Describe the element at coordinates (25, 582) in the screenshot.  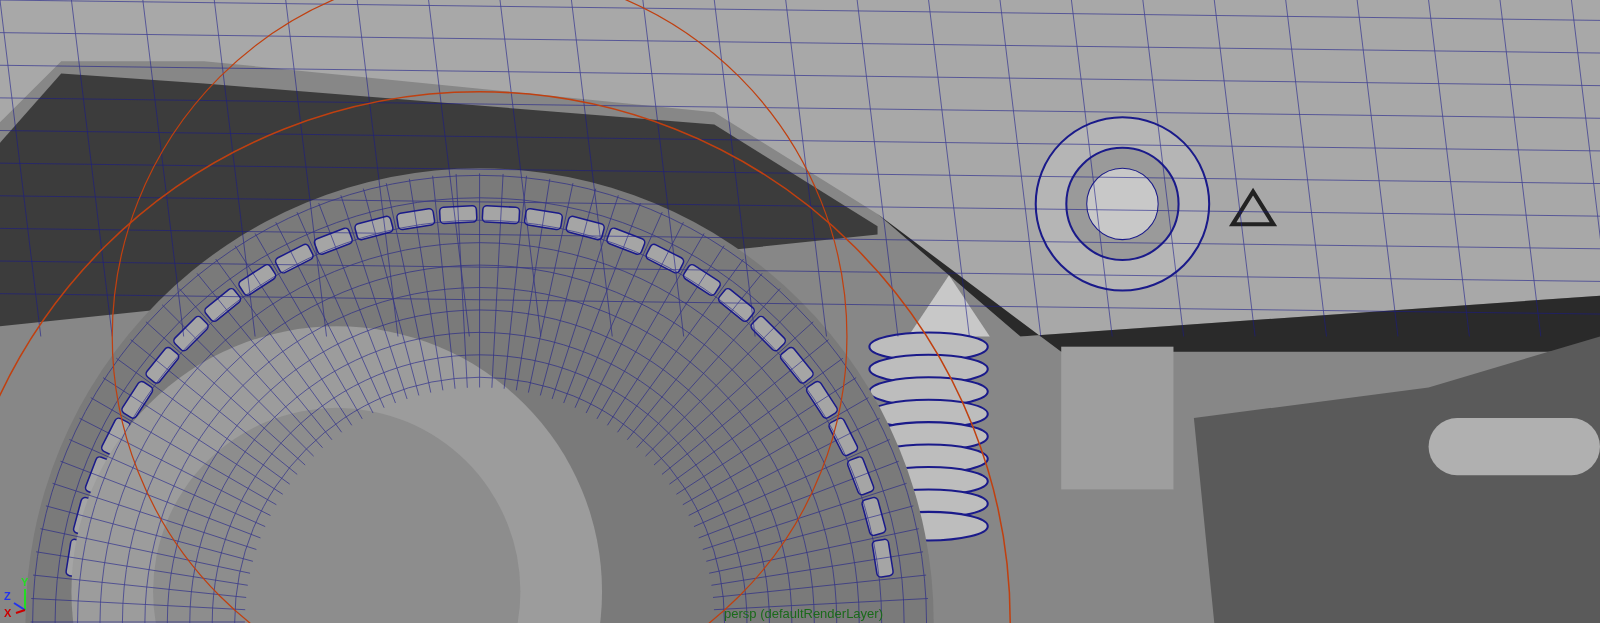
I see `axis-label: Y` at that location.